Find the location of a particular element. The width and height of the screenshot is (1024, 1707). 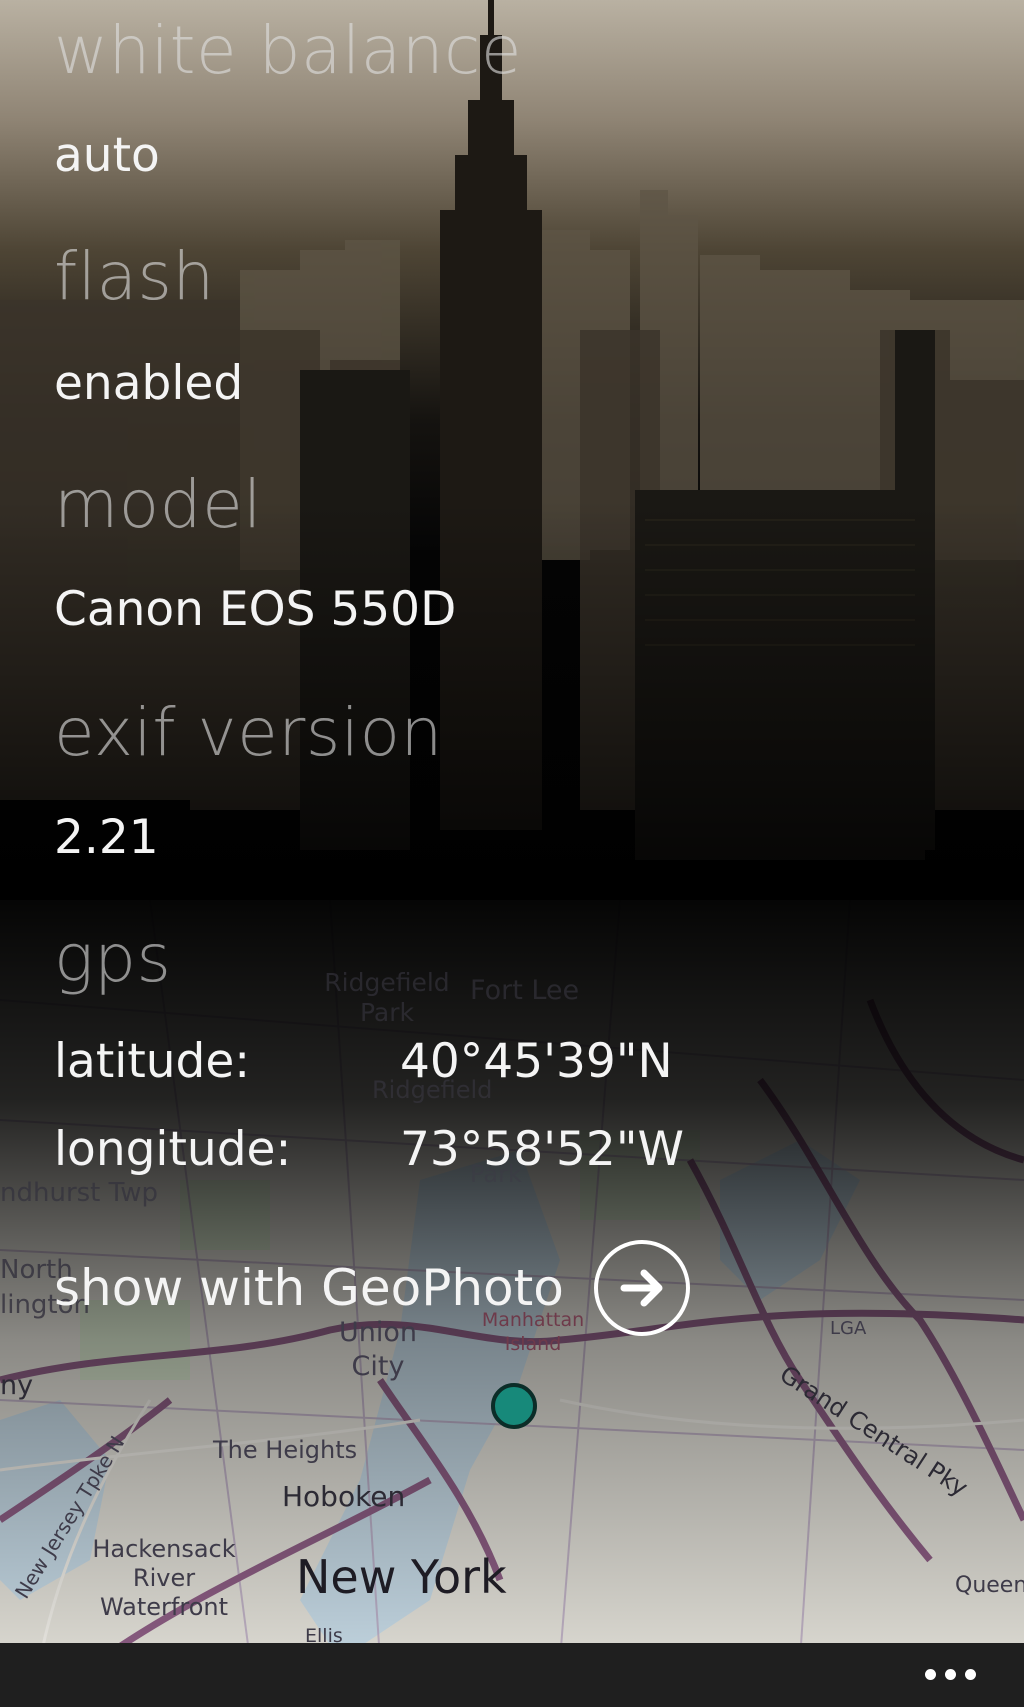

map-label-lga: LGA is located at coordinates (848, 1328).